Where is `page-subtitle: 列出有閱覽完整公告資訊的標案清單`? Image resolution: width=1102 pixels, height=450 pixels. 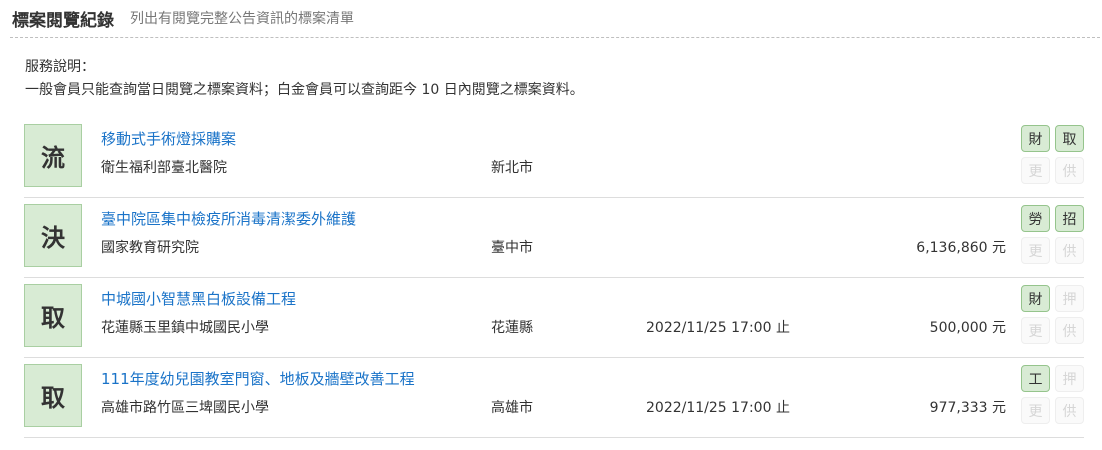 page-subtitle: 列出有閱覽完整公告資訊的標案清單 is located at coordinates (242, 19).